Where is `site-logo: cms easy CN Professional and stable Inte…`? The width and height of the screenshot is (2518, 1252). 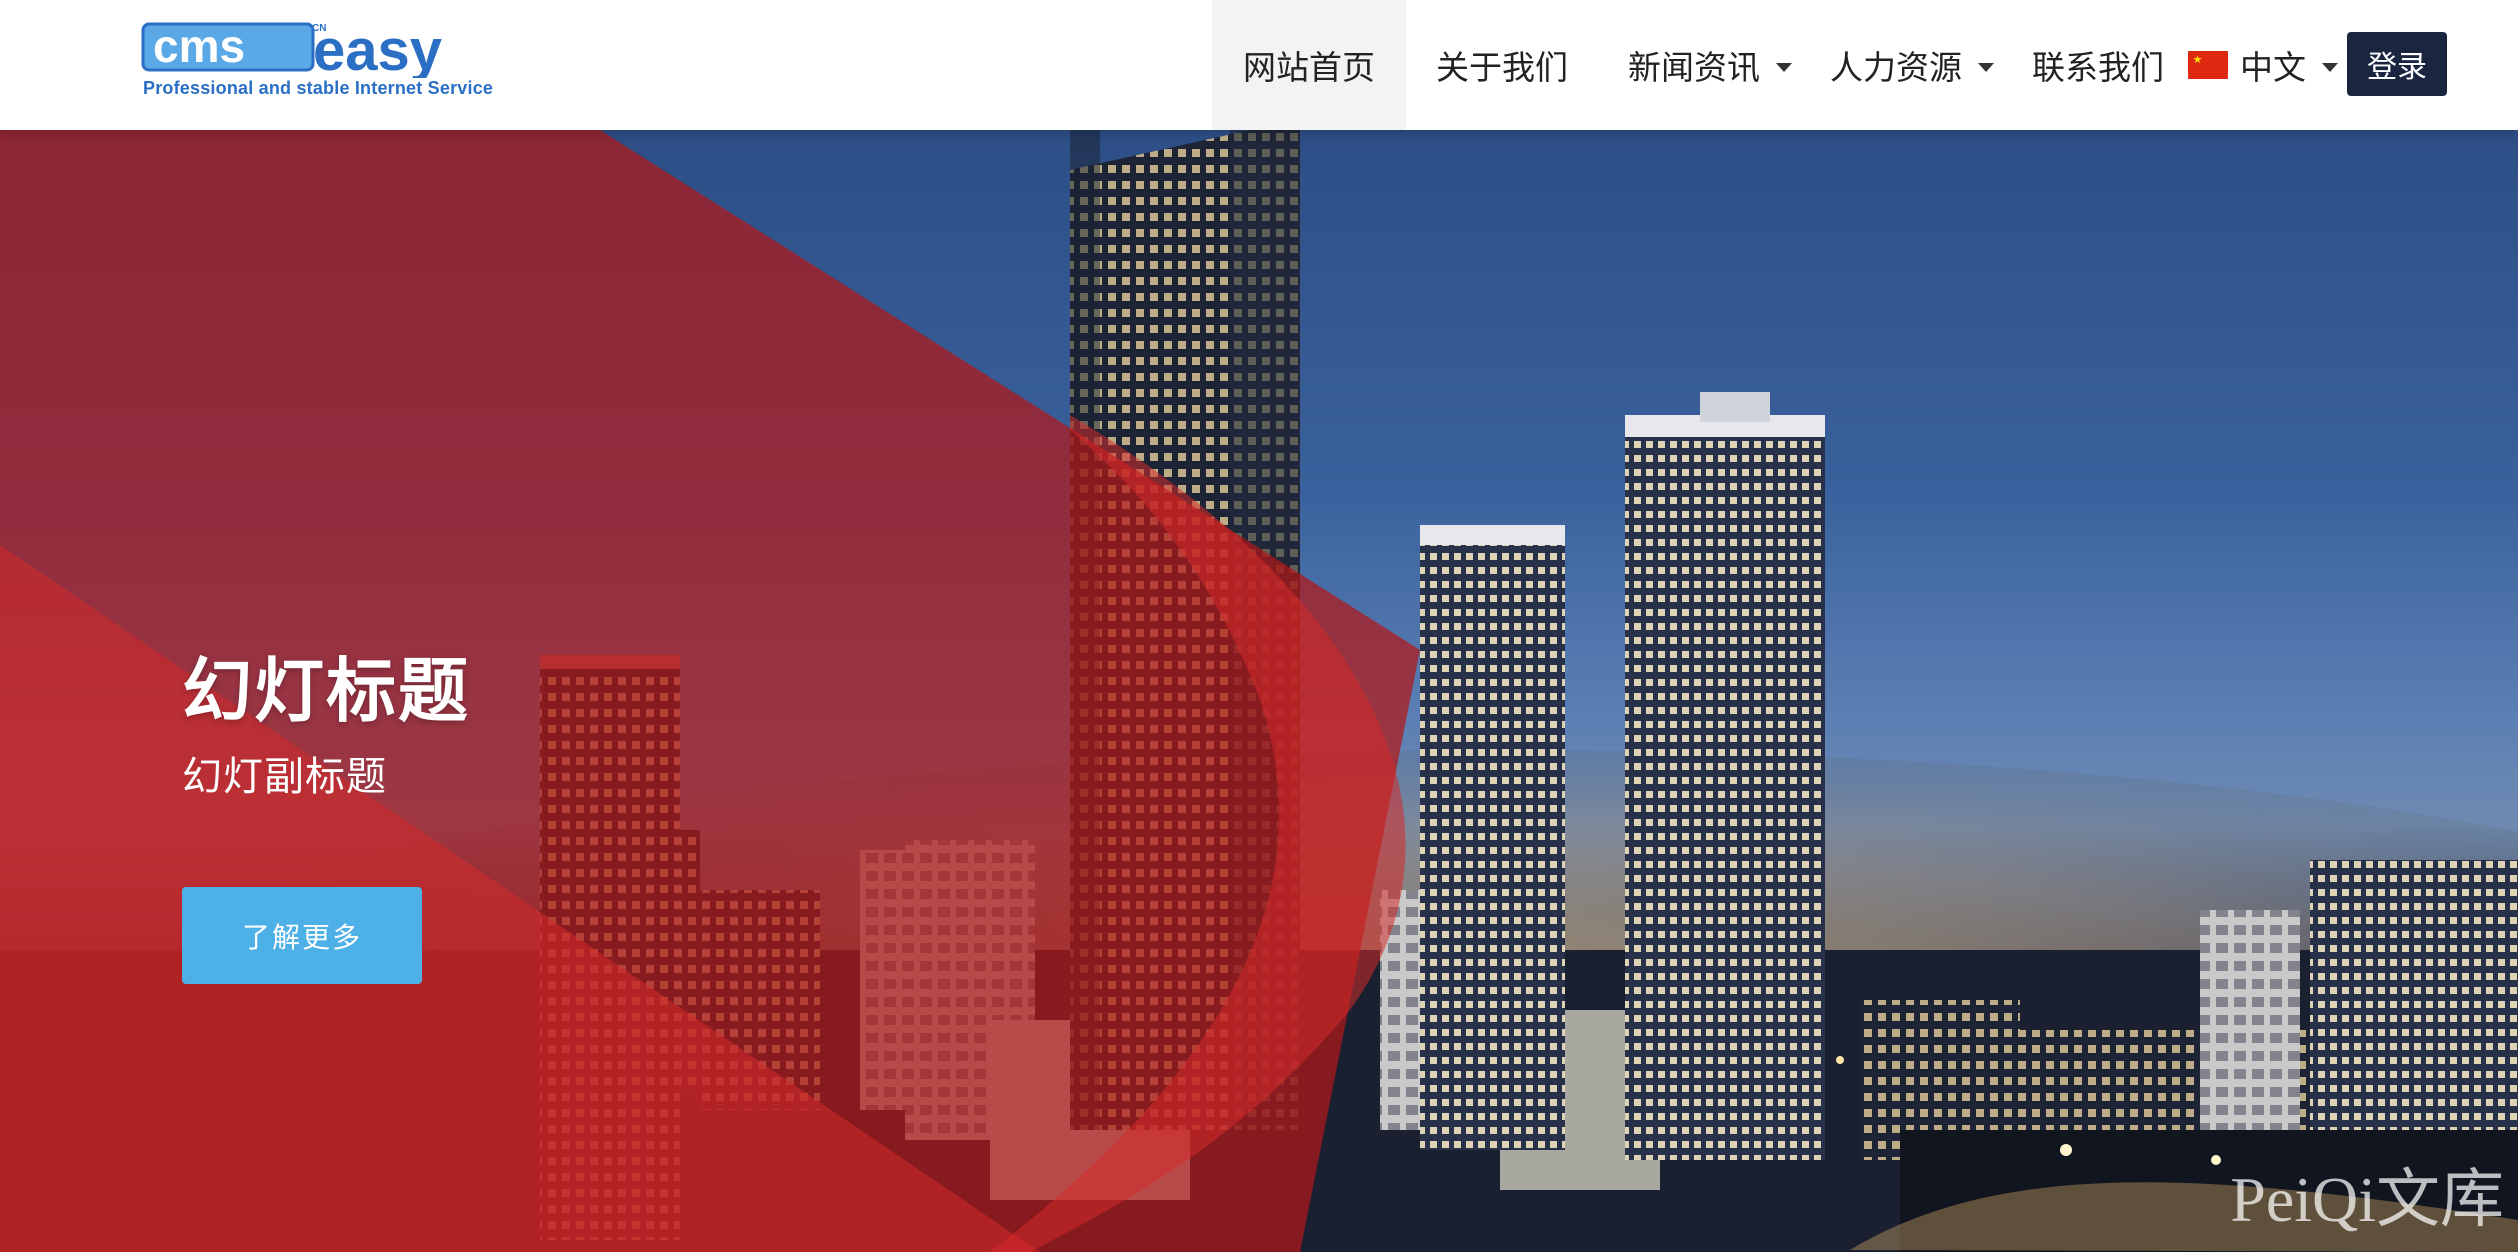 site-logo: cms easy CN Professional and stable Inte… is located at coordinates (336, 60).